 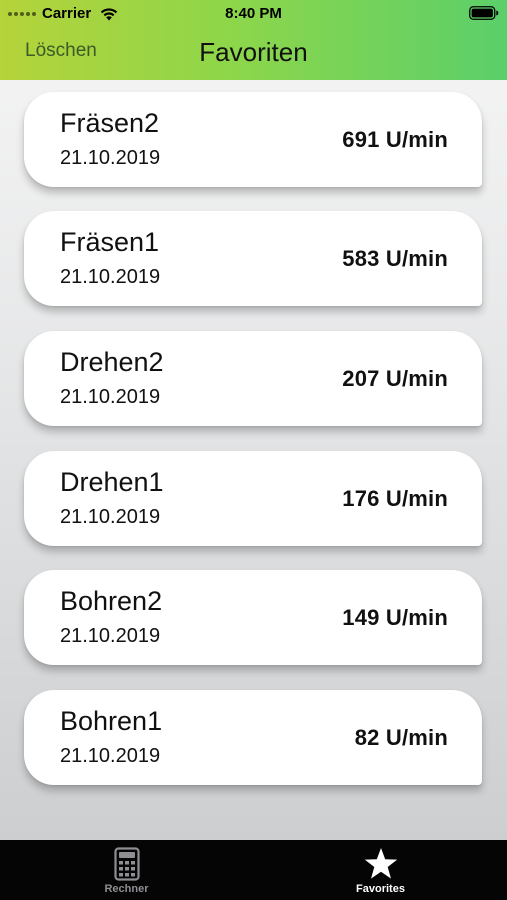 I want to click on tab-bar: Rechner Favorites, so click(x=253, y=870).